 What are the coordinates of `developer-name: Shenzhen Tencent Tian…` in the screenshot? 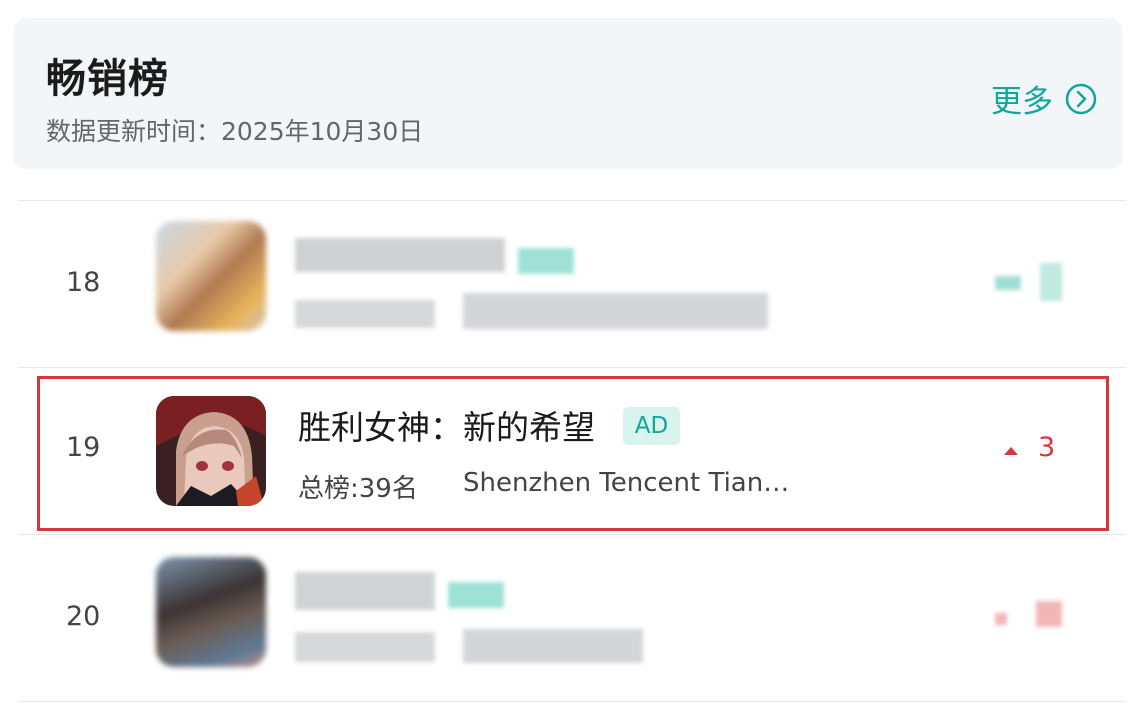 It's located at (626, 483).